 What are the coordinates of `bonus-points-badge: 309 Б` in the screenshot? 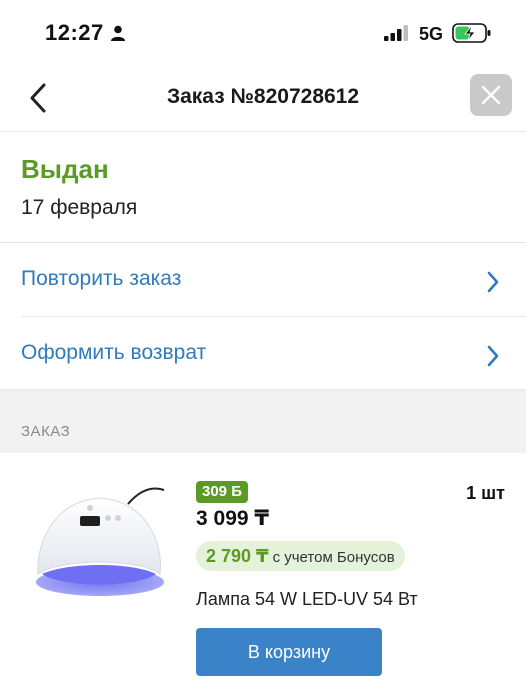 It's located at (222, 492).